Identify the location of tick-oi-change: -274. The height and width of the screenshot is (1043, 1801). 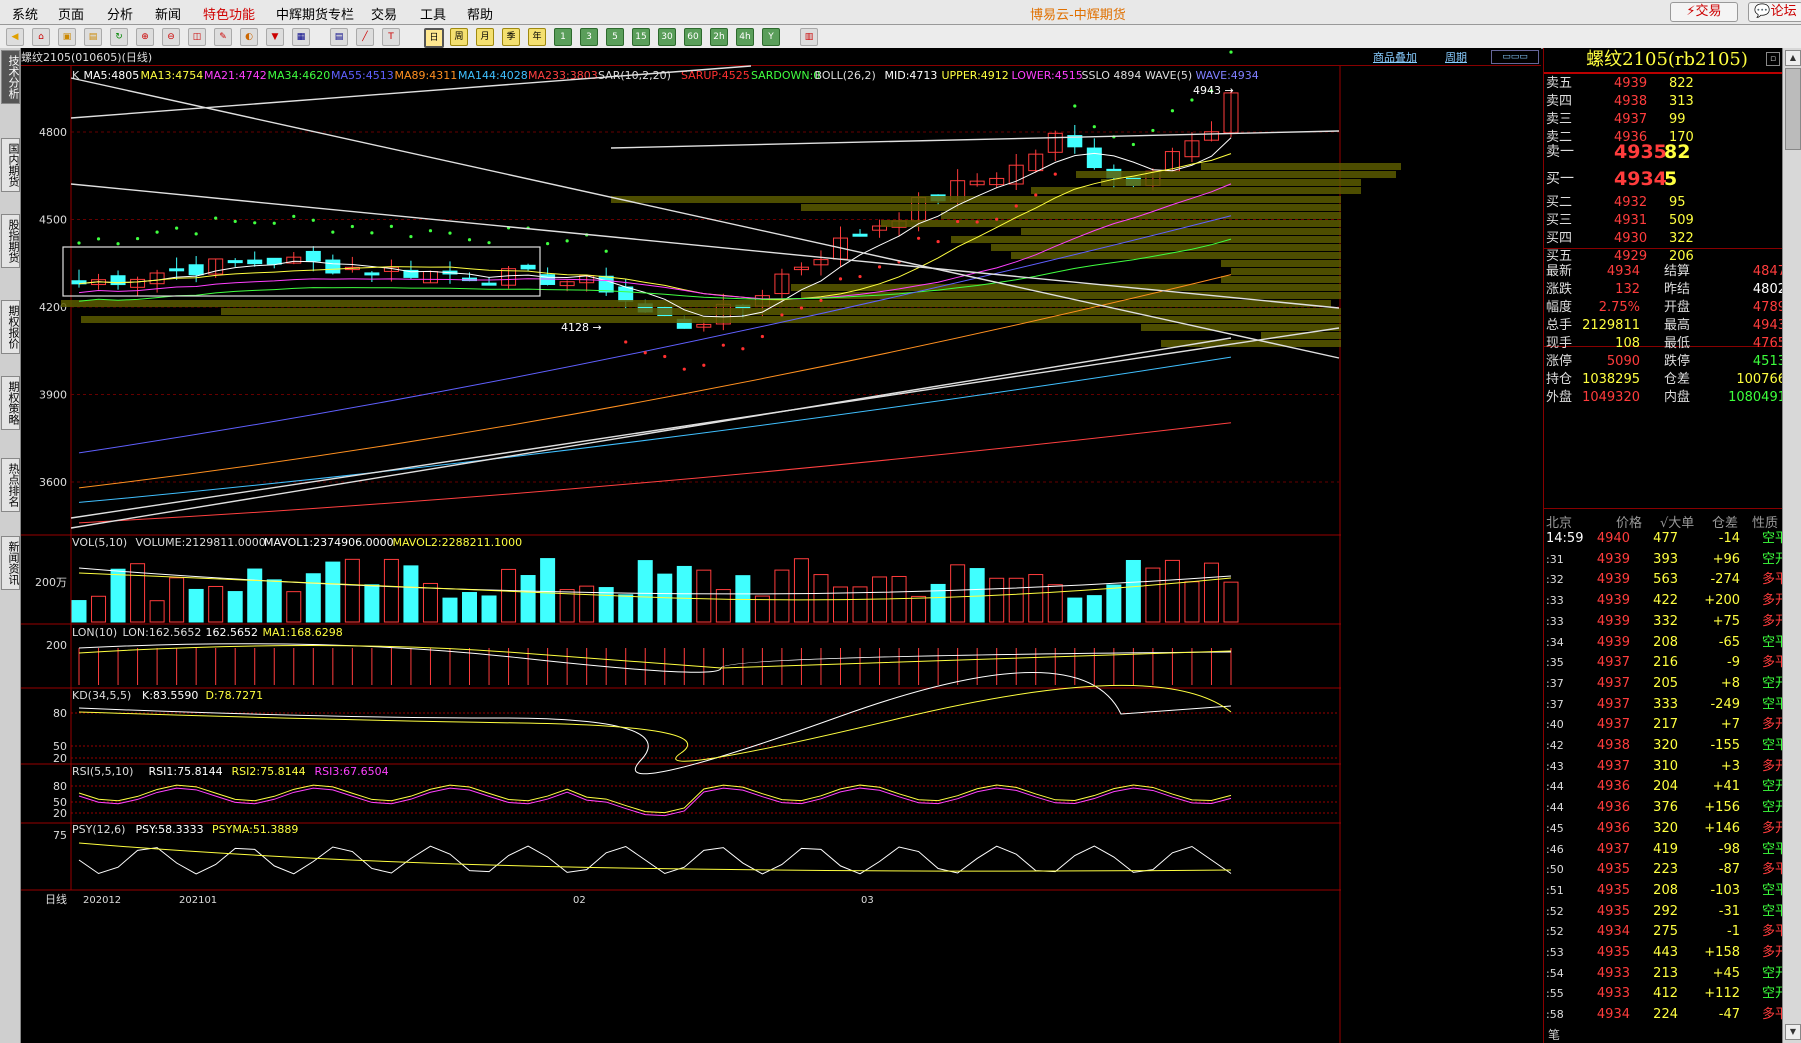
(1725, 580).